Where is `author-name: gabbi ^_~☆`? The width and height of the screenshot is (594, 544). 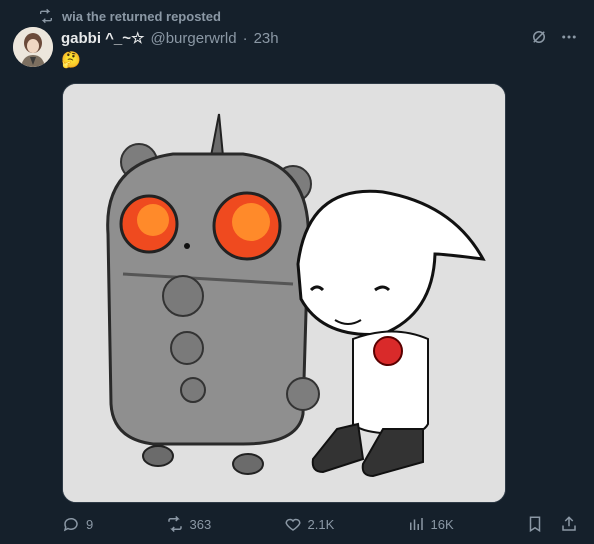 author-name: gabbi ^_~☆ is located at coordinates (102, 38).